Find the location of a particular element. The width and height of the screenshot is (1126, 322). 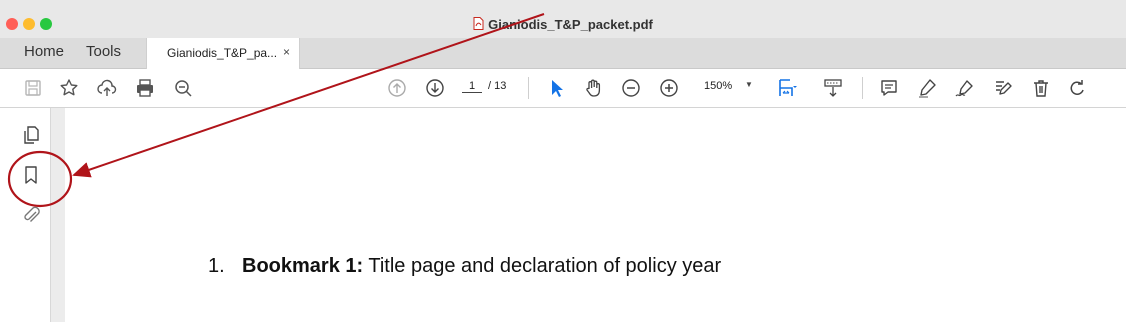

page-number-input: 1 is located at coordinates (472, 86).